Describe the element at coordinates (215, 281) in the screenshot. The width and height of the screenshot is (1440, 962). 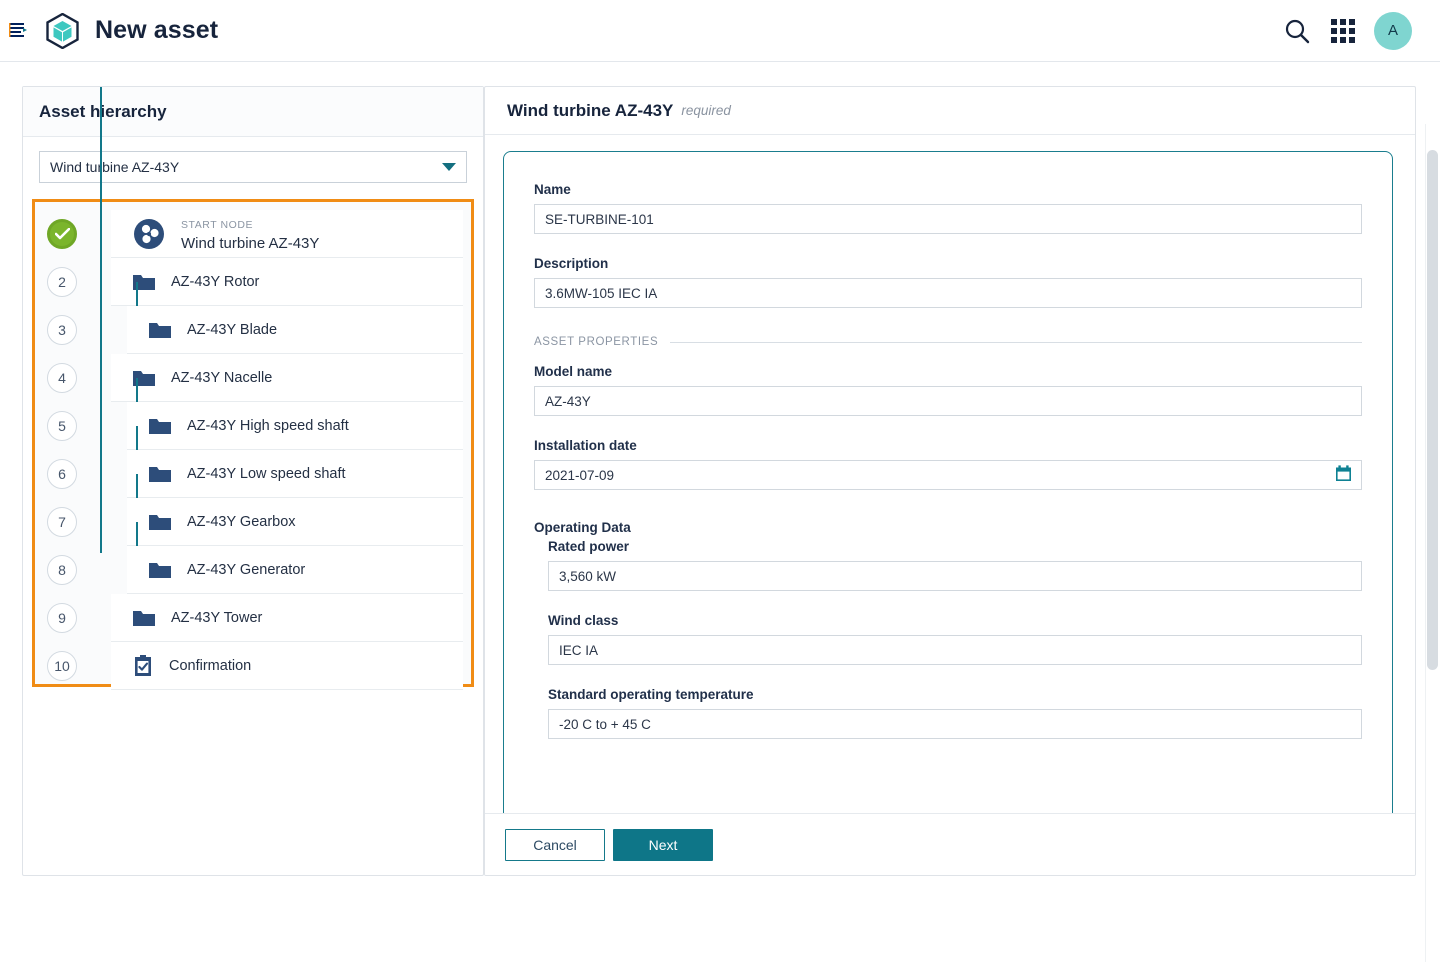
I see `tree-node-label: AZ-43Y Rotor` at that location.